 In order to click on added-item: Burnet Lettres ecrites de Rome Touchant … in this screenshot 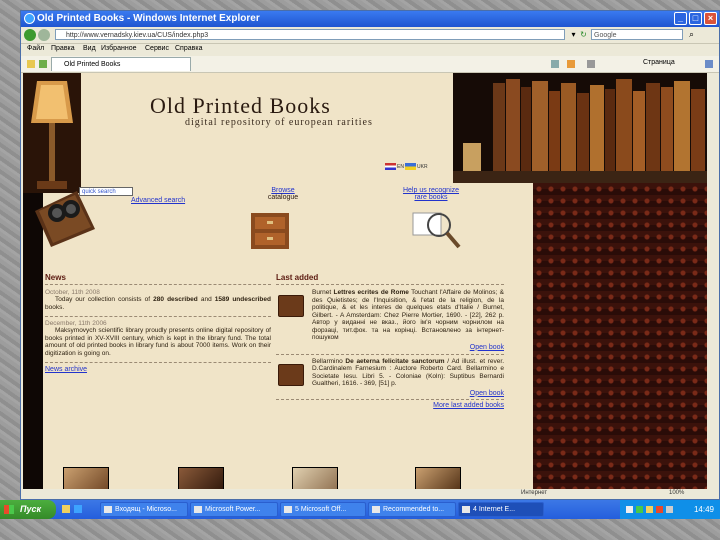, I will do `click(390, 320)`.